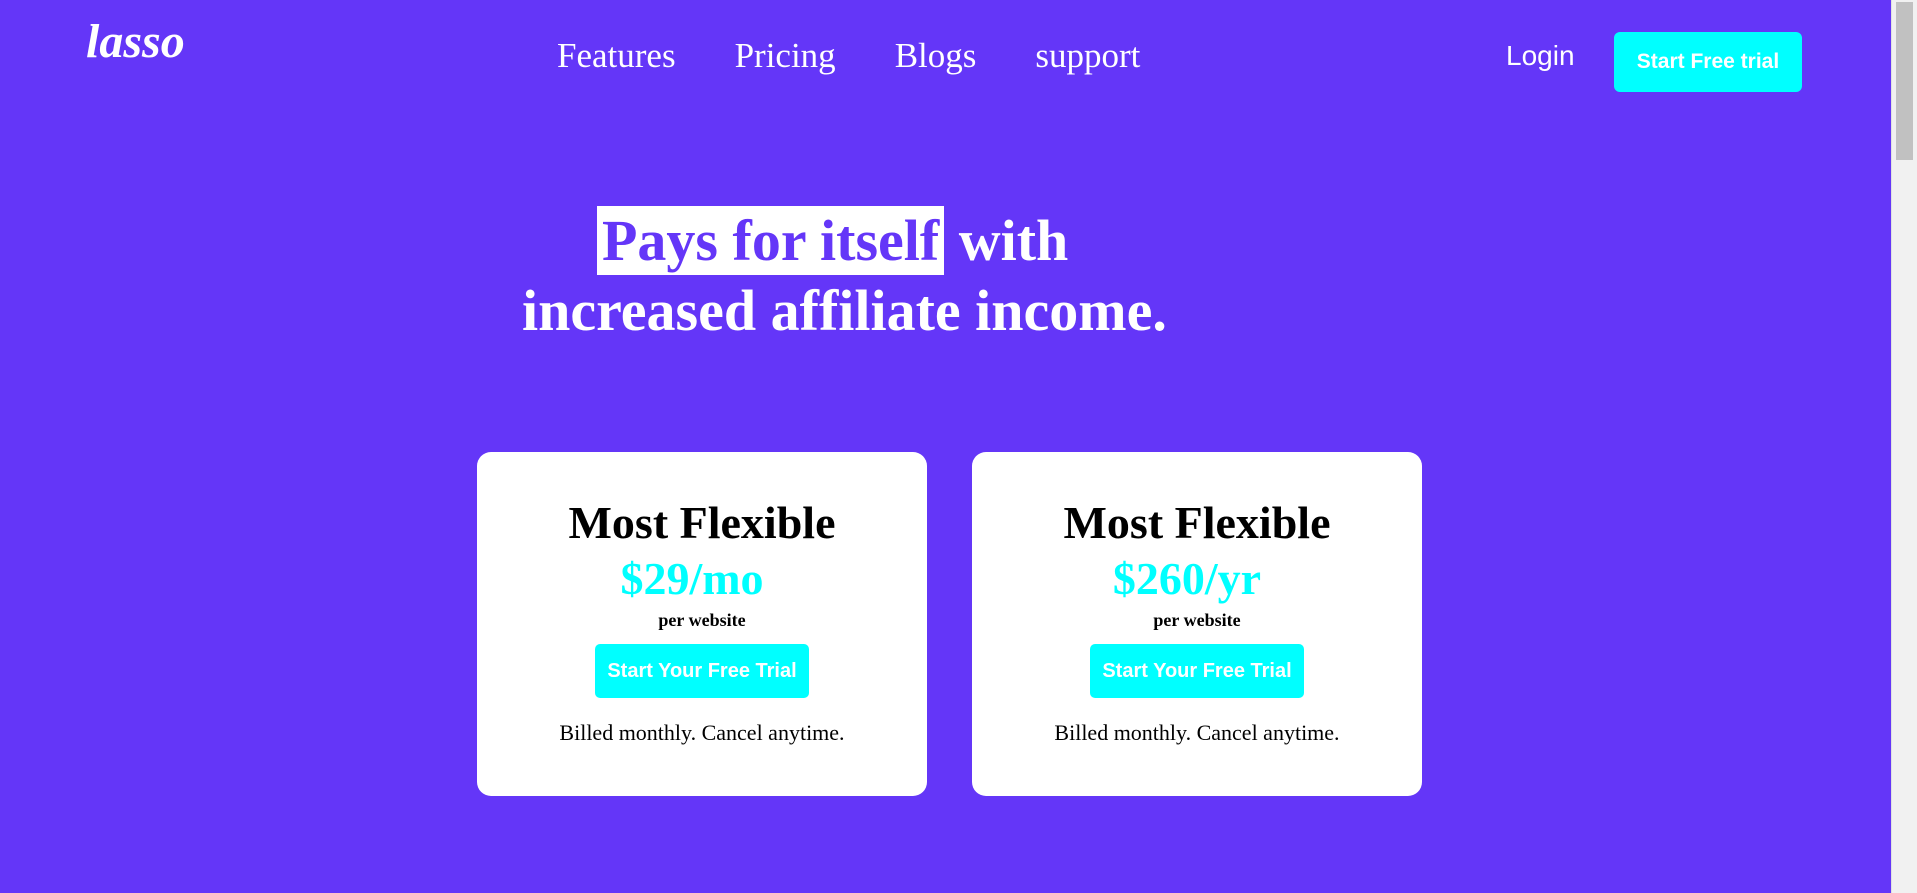  I want to click on scrollbar-thumb, so click(1904, 81).